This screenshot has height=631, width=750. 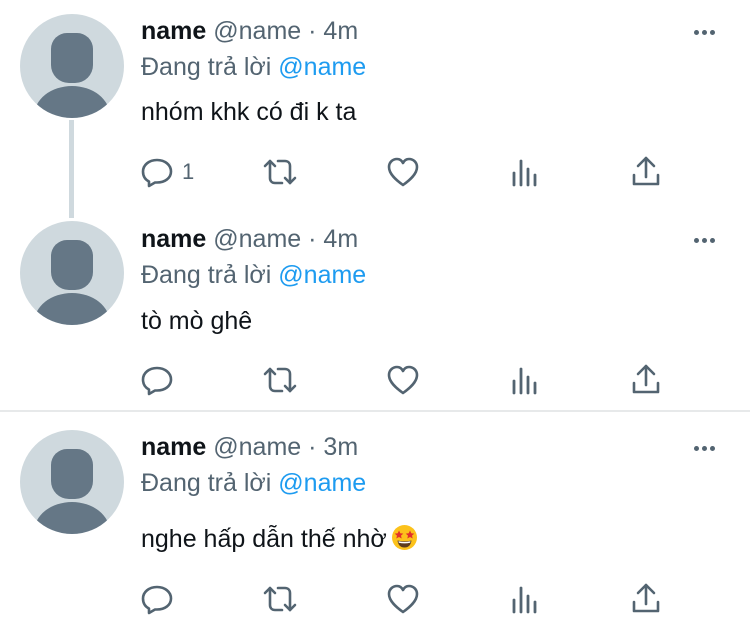 What do you see at coordinates (188, 171) in the screenshot?
I see `reply-count: 1` at bounding box center [188, 171].